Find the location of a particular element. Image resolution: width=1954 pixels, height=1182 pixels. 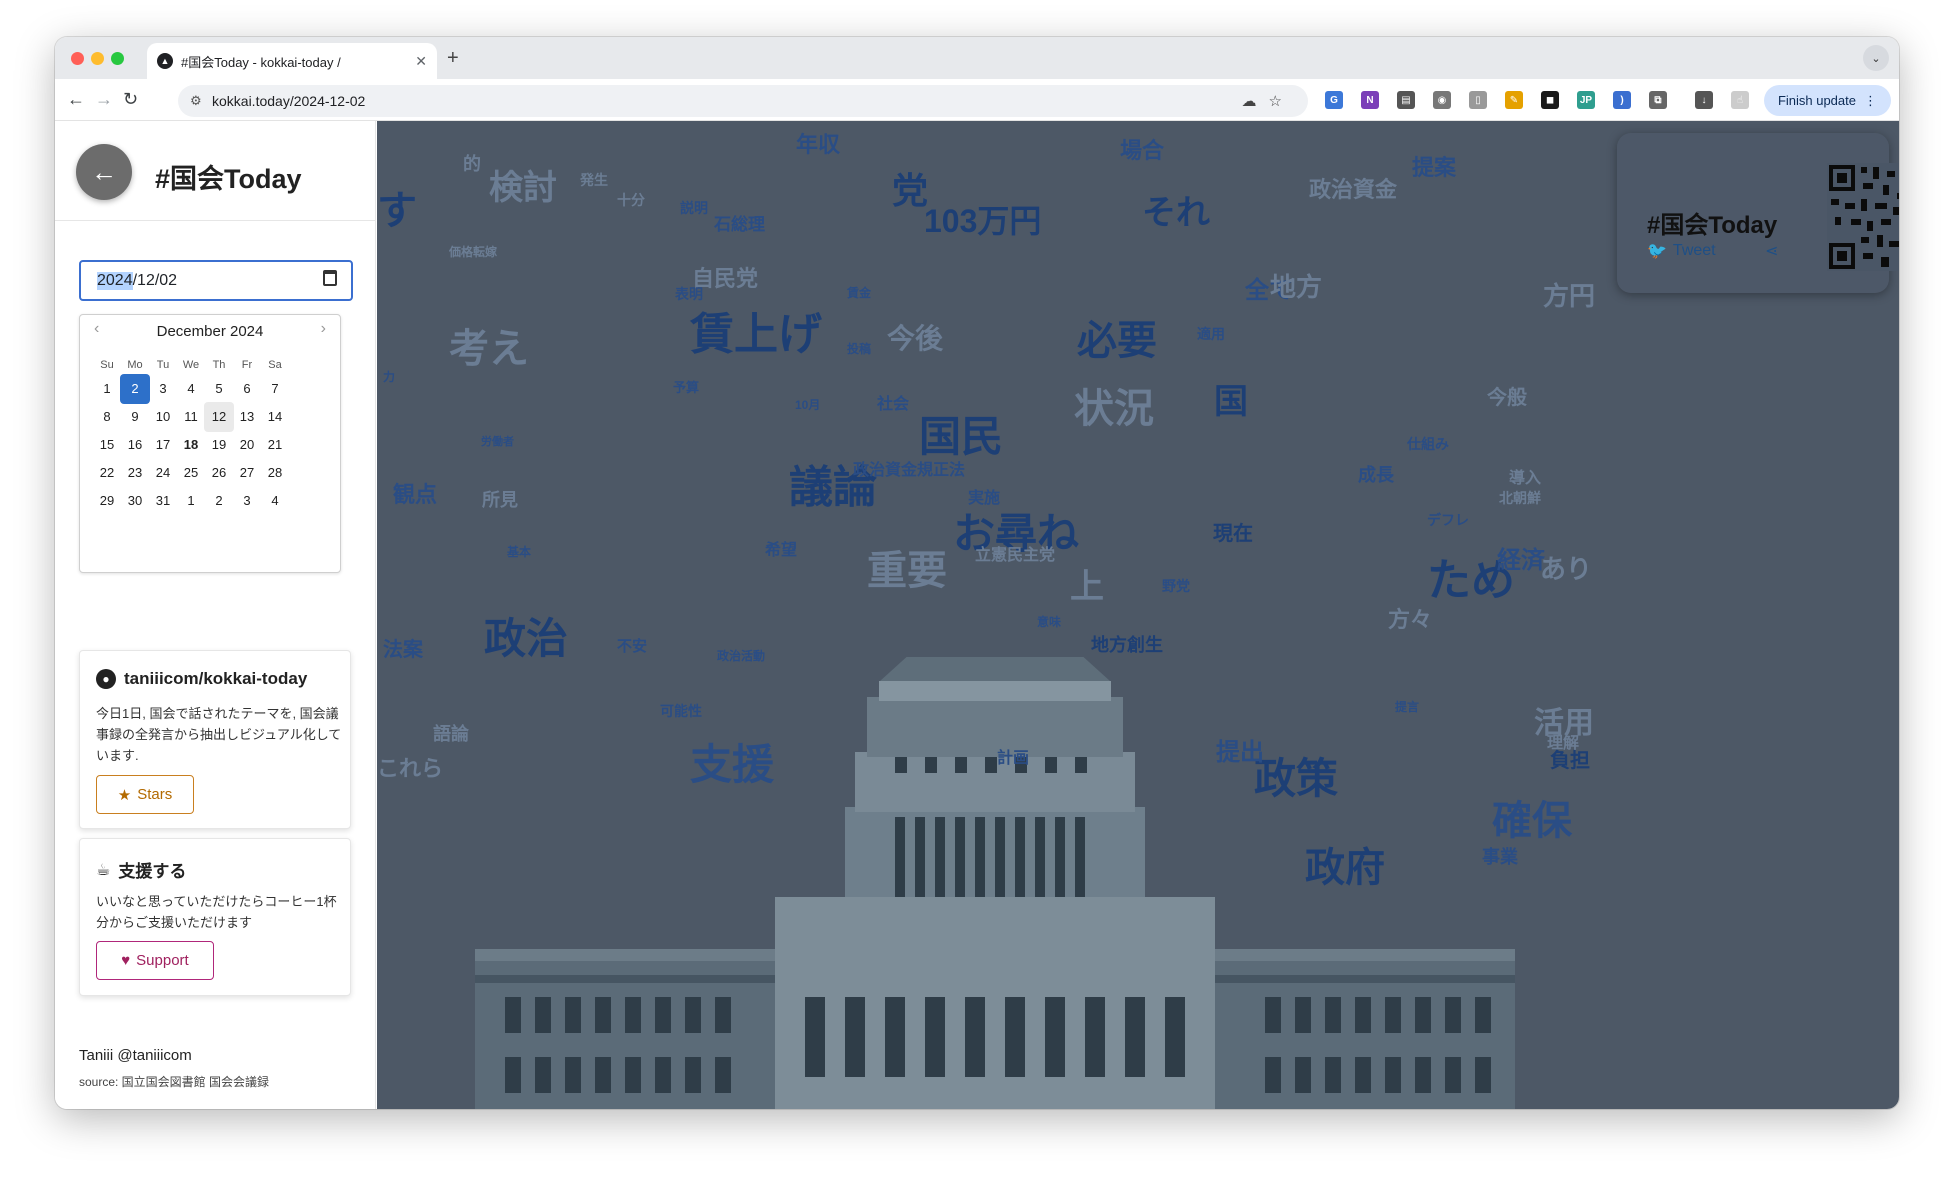

cloud-word: 提言 is located at coordinates (1407, 707).